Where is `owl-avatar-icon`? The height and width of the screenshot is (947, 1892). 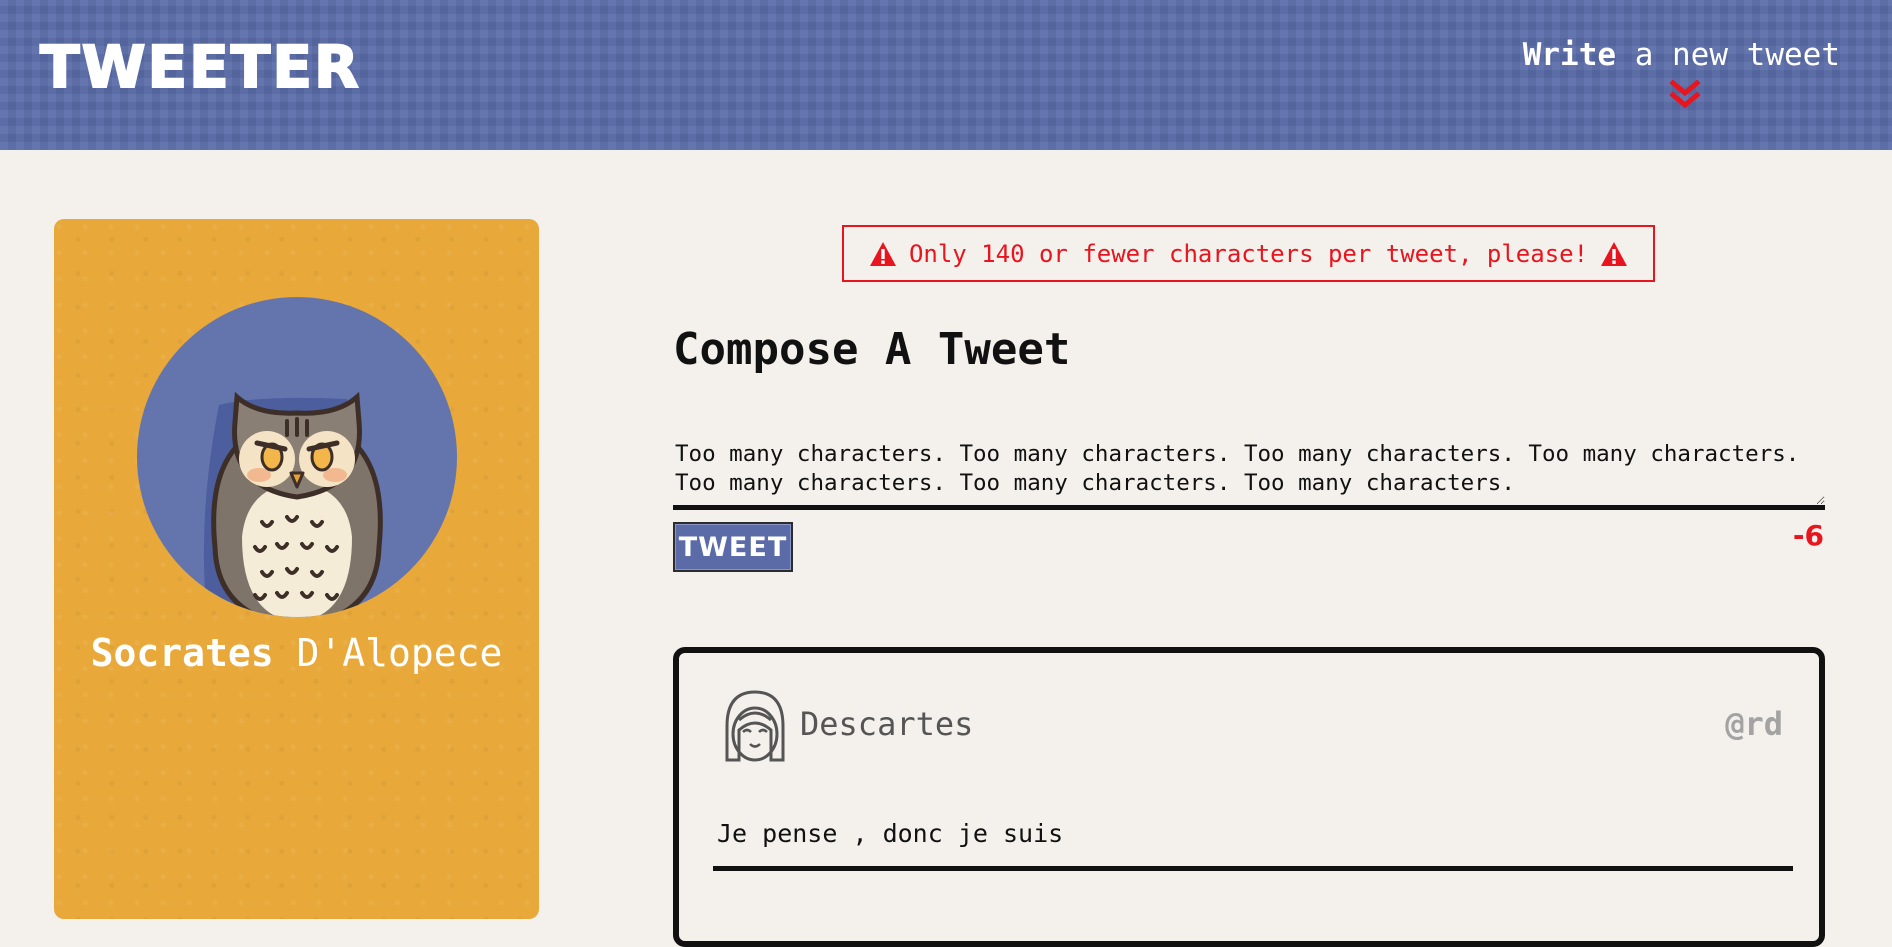 owl-avatar-icon is located at coordinates (293, 504).